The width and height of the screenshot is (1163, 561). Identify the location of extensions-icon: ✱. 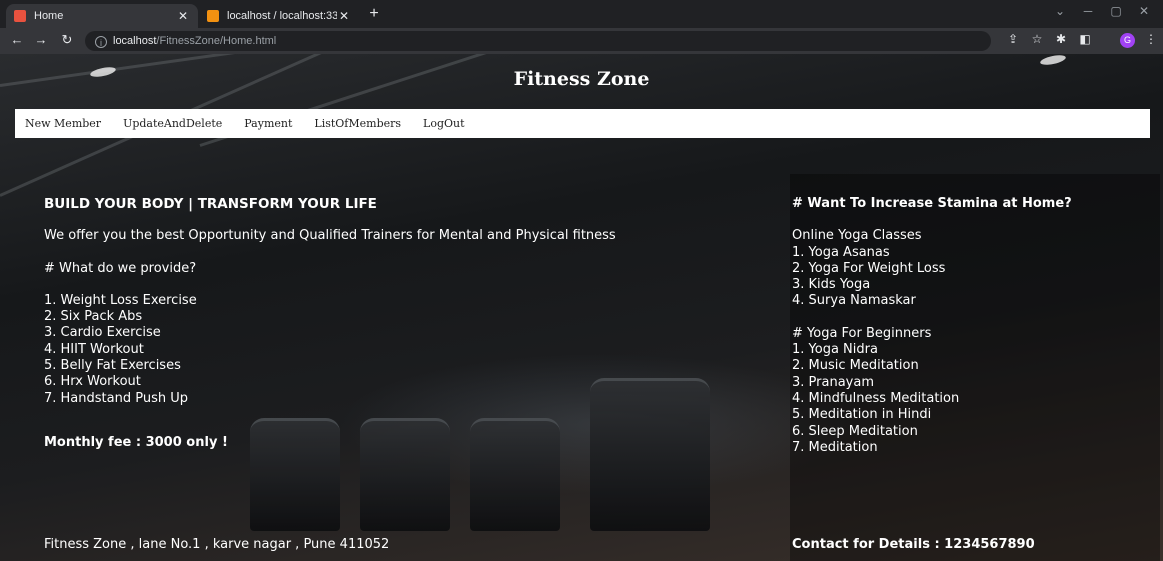
(1061, 39).